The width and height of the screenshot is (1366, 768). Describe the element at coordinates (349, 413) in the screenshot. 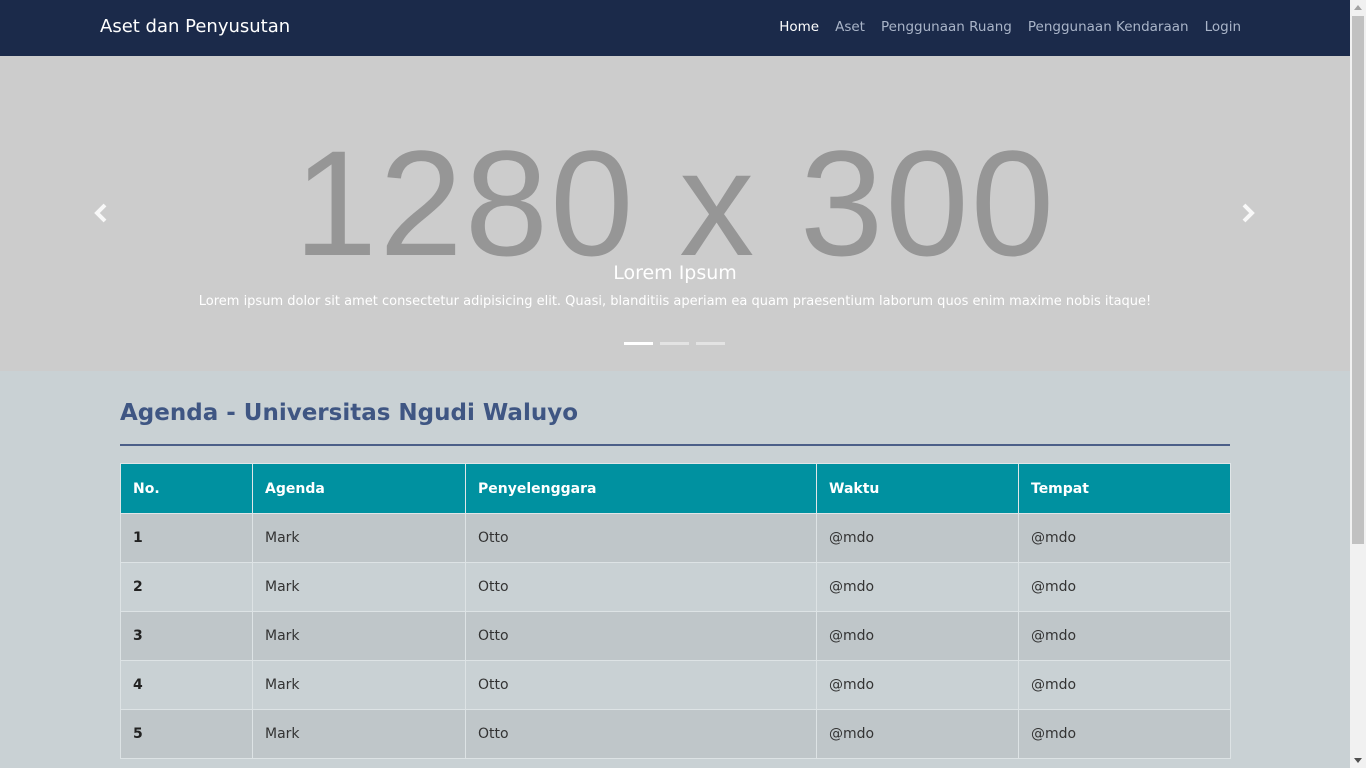

I see `agenda-title: Agenda - Universitas Ngudi Waluyo` at that location.